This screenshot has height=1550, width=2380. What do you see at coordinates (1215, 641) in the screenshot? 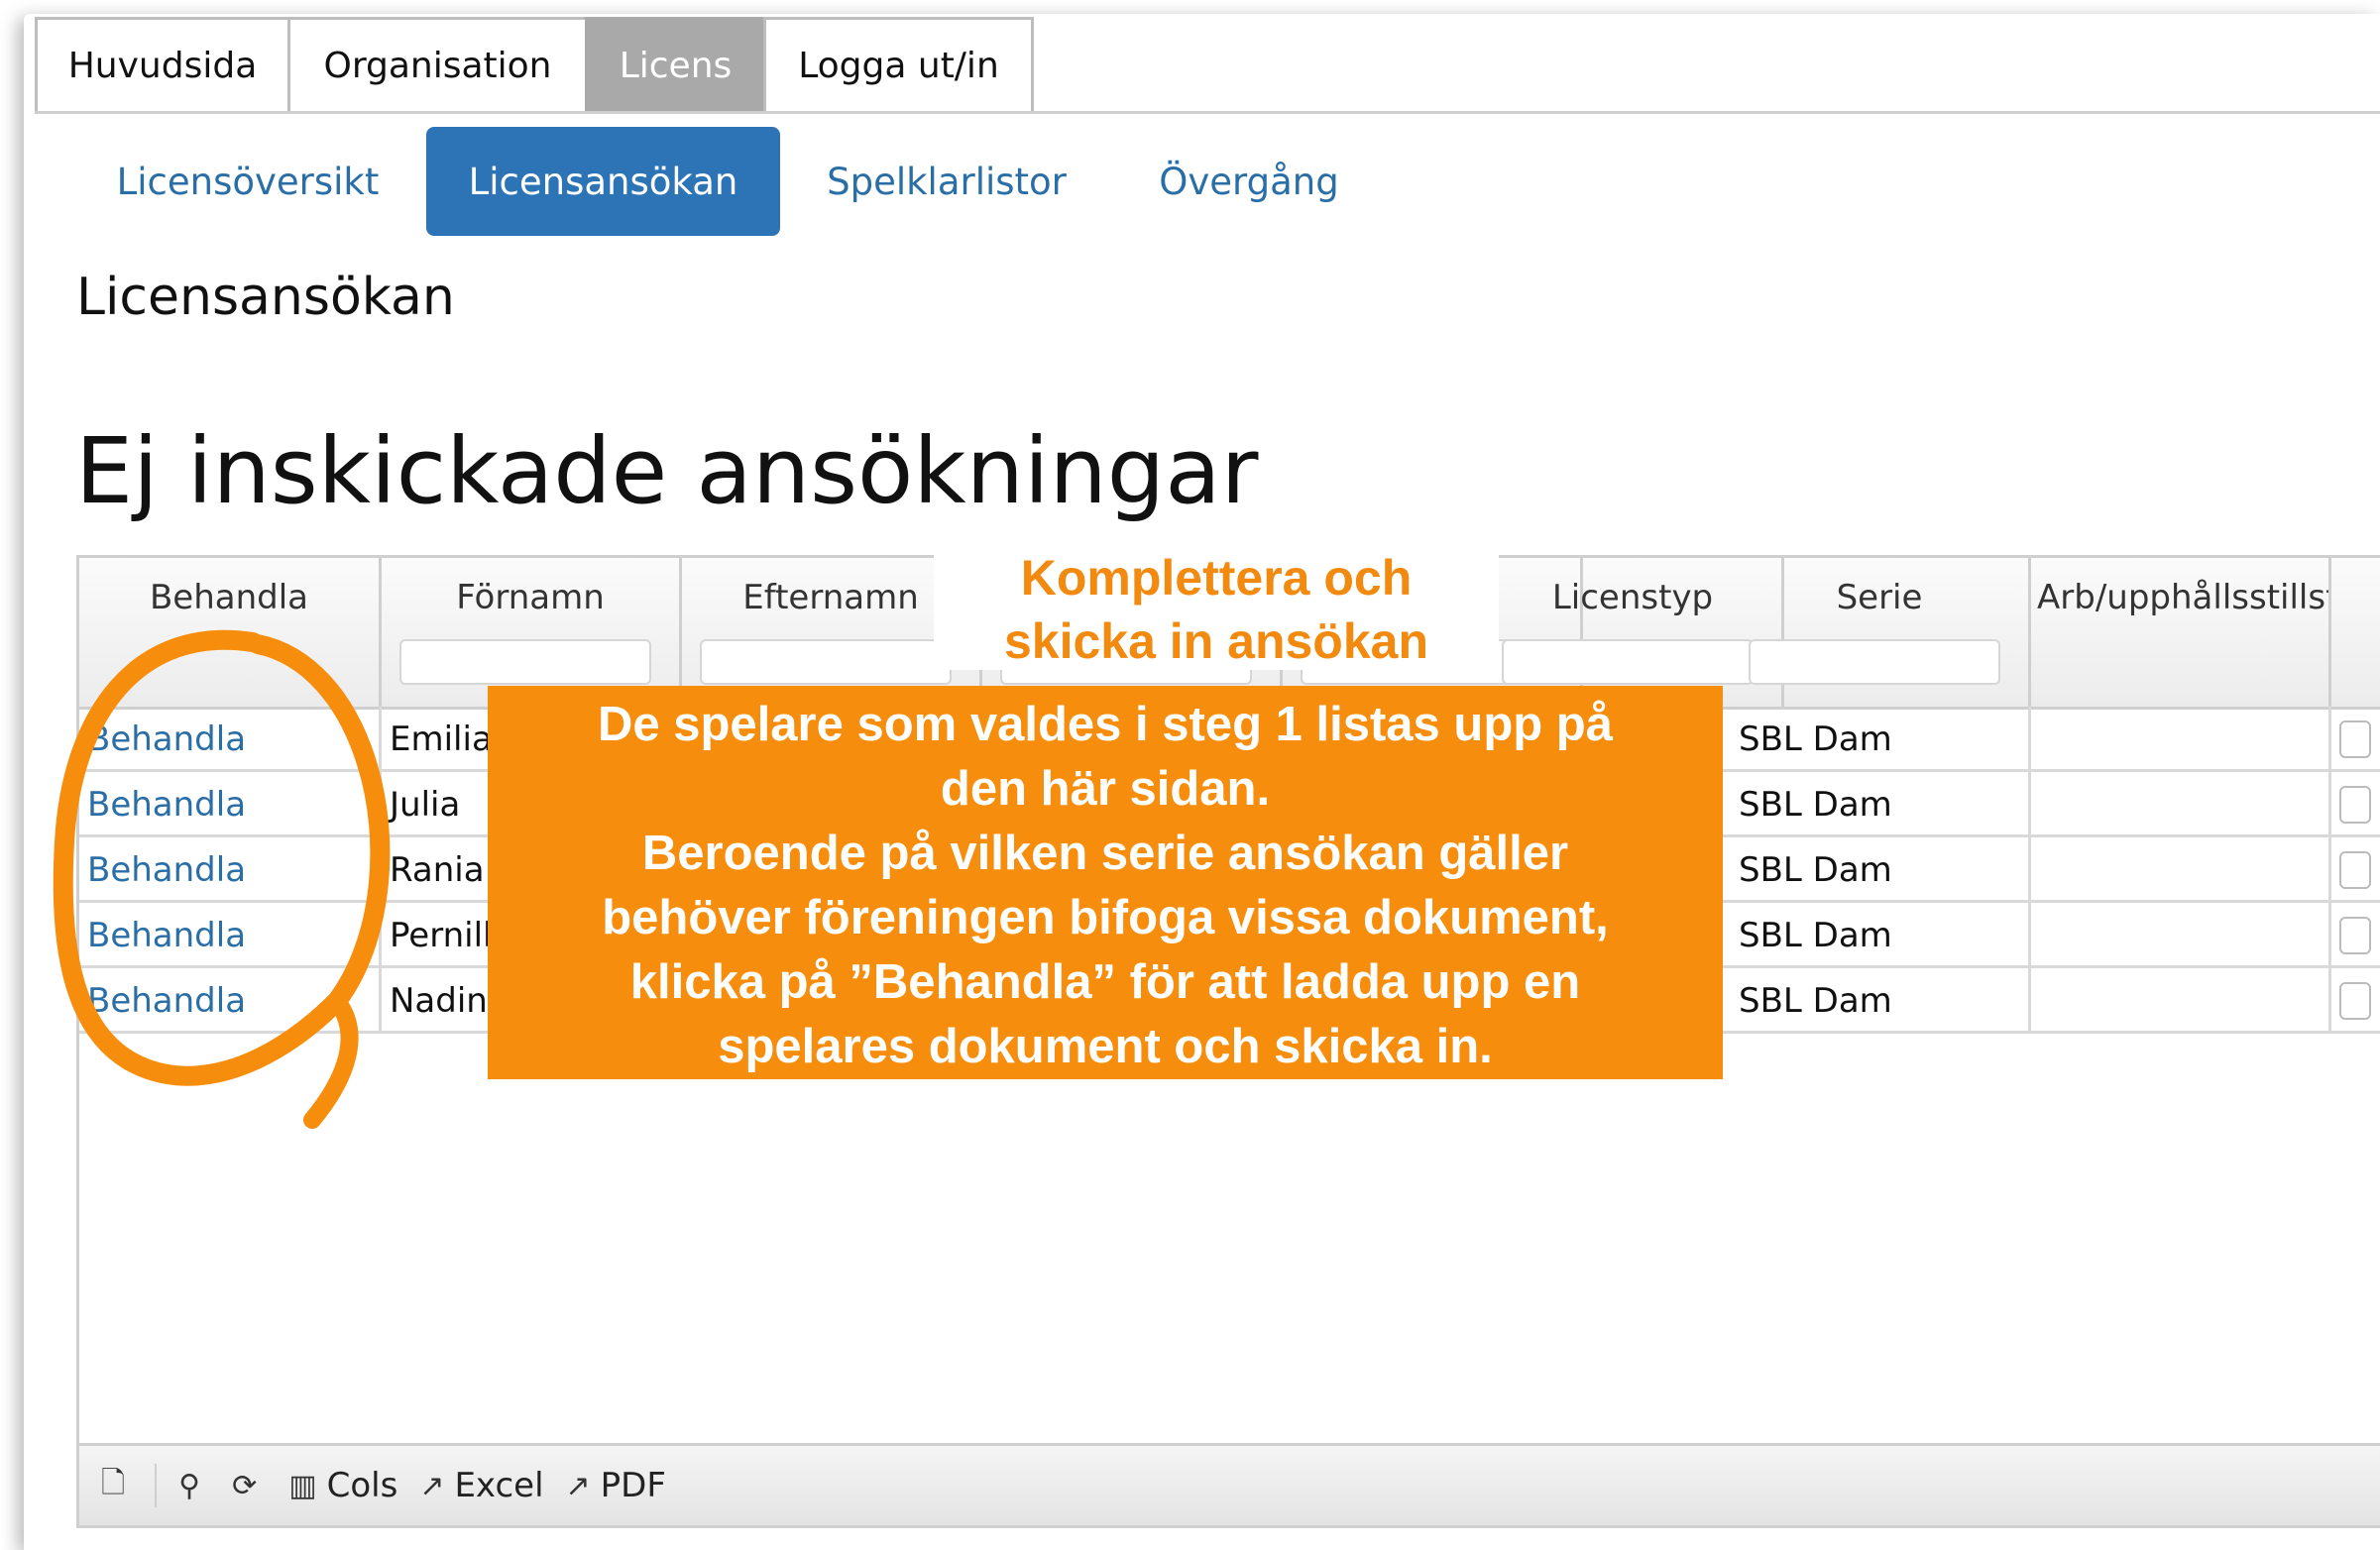
I see `annotation-title-line: skicka in ansökan` at bounding box center [1215, 641].